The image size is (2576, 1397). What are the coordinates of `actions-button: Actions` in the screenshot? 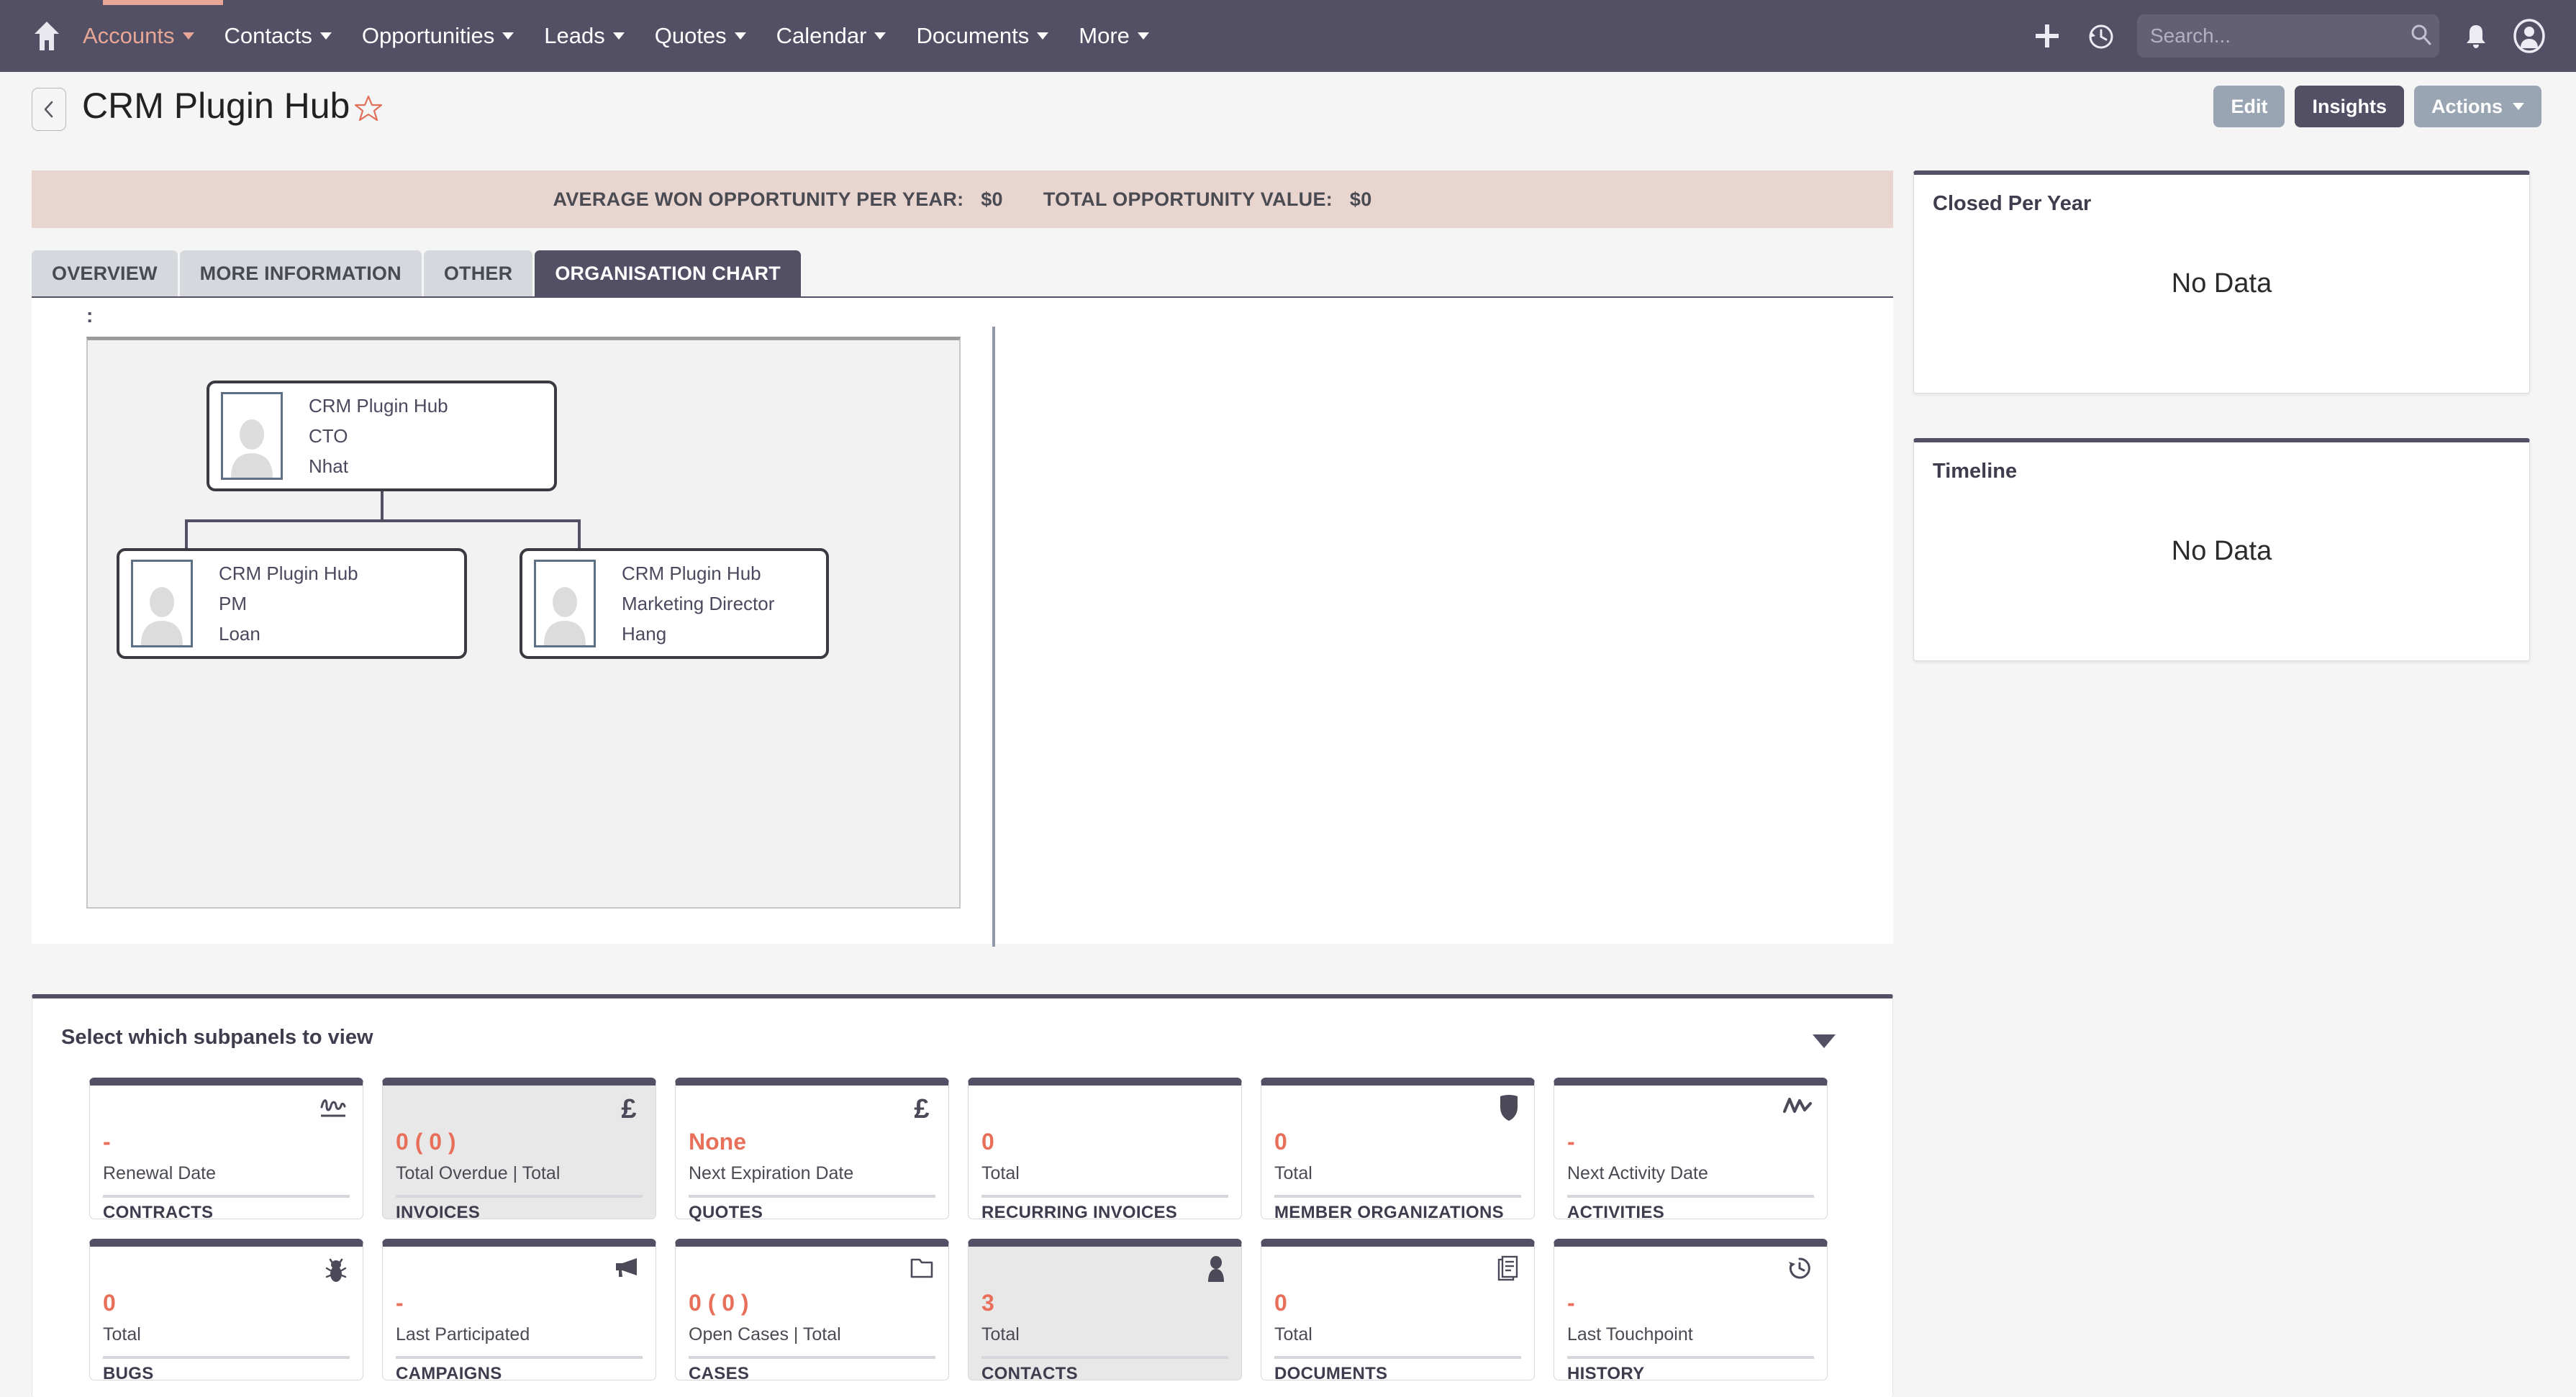 It's located at (2477, 106).